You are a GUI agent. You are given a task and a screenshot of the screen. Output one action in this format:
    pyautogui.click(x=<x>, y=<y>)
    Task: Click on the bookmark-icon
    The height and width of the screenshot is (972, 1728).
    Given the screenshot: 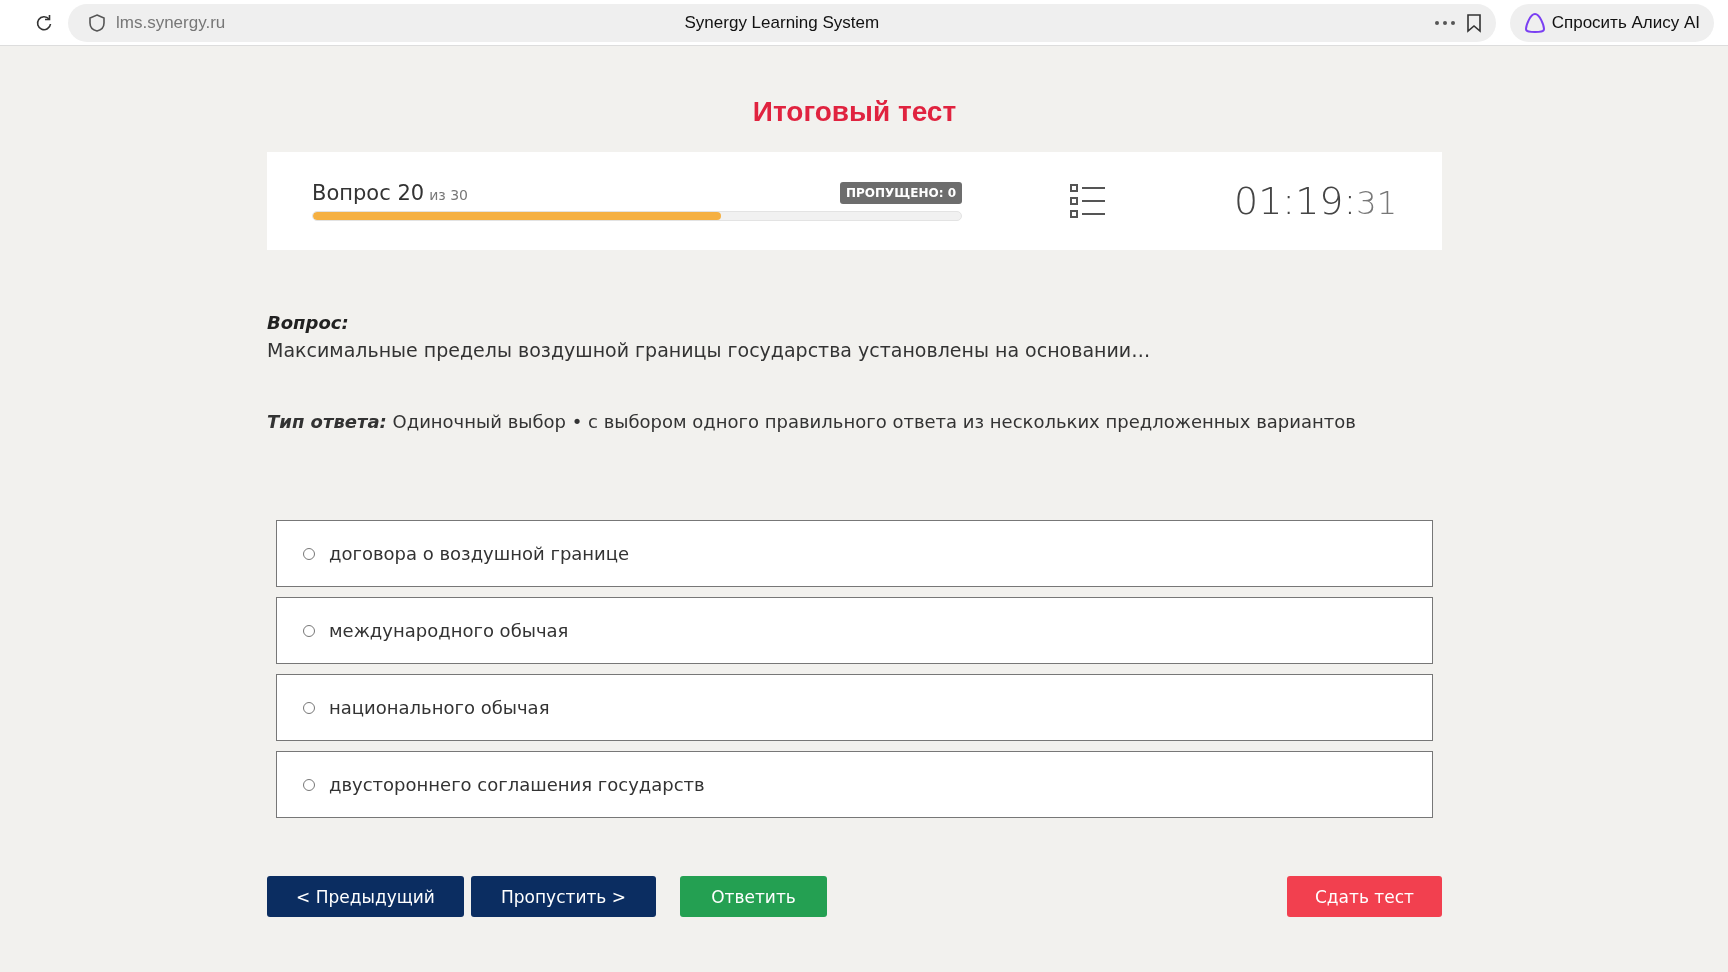 What is the action you would take?
    pyautogui.click(x=1473, y=22)
    